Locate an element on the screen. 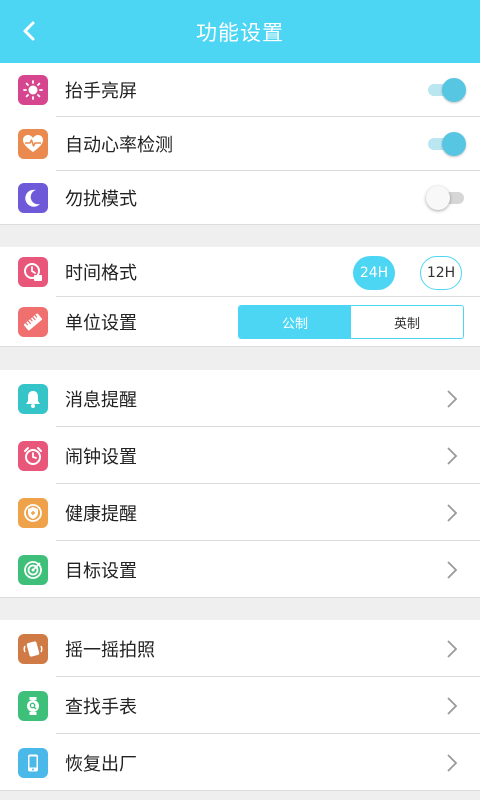  sun-icon is located at coordinates (33, 90).